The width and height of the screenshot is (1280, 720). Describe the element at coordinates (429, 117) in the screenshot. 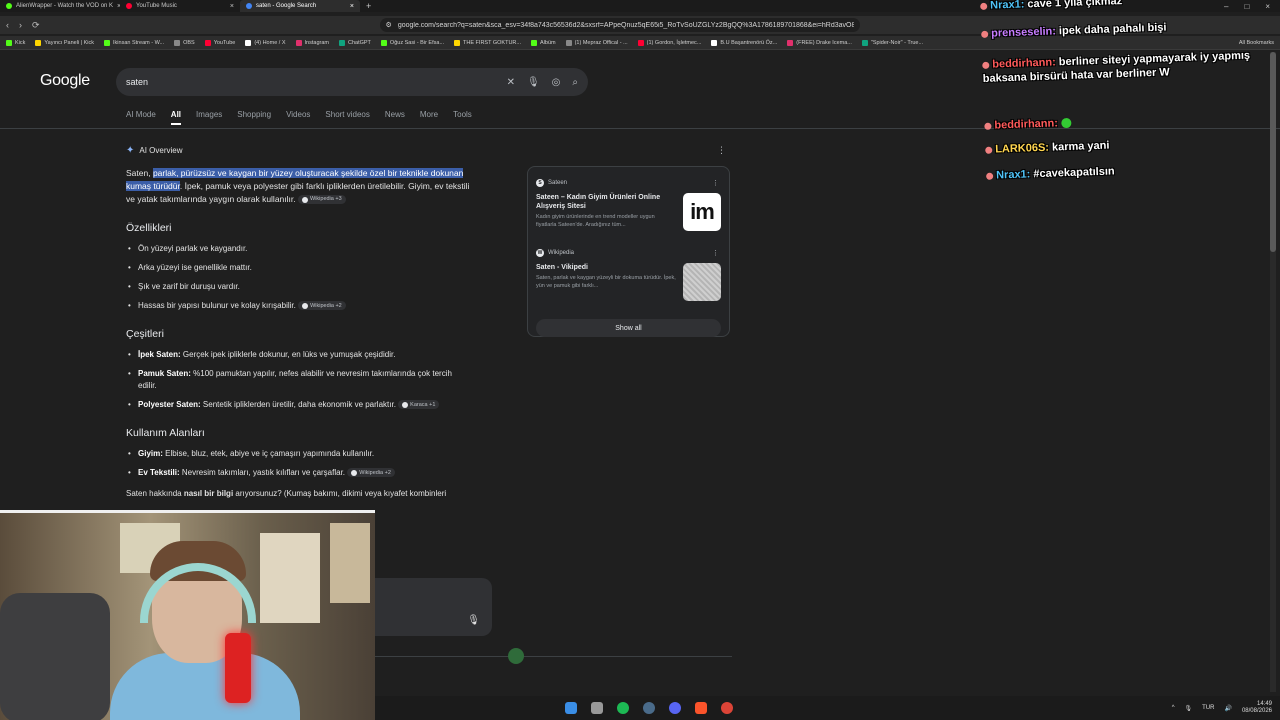

I see `tab-more: More` at that location.